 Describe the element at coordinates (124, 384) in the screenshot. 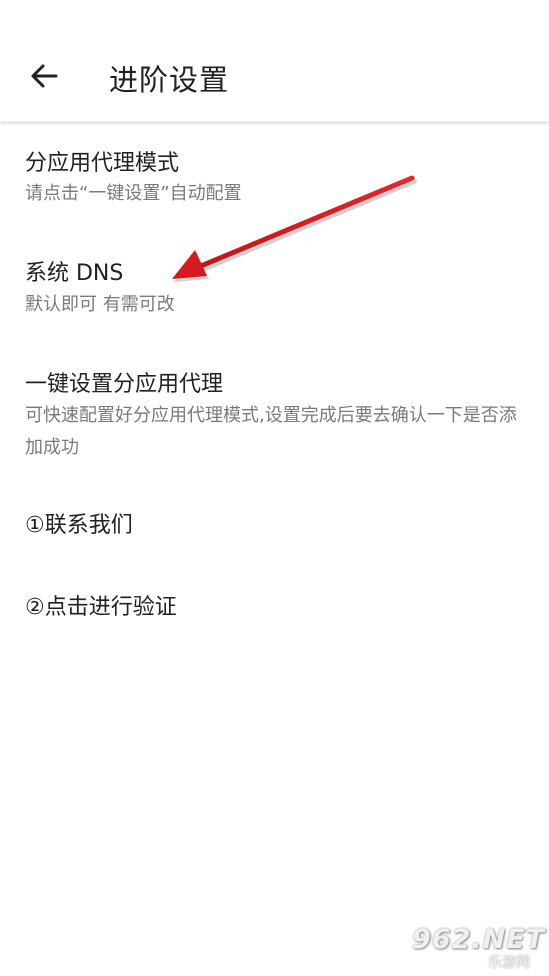

I see `setting-title: 一键设置分应用代理` at that location.